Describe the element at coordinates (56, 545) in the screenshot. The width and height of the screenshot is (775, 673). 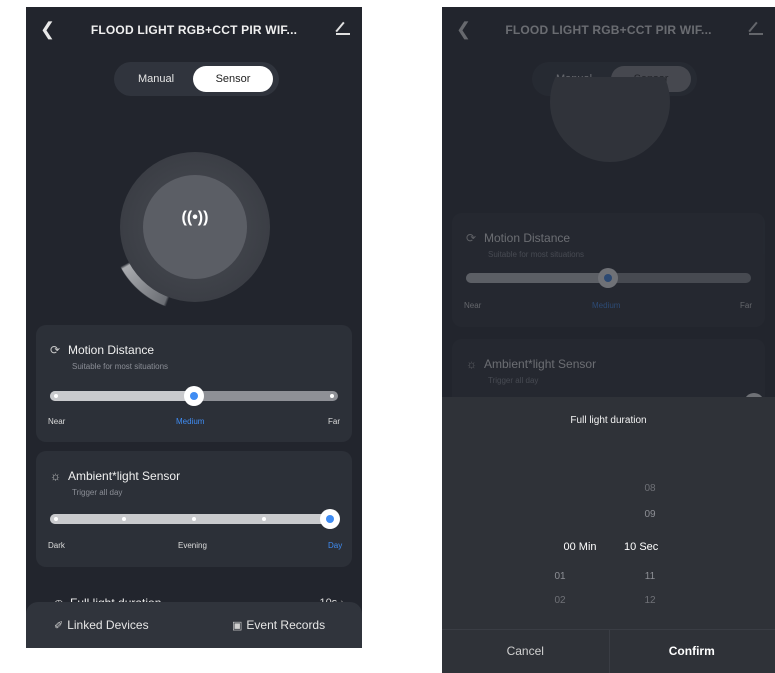
I see `ambient-label-dark: Dark` at that location.